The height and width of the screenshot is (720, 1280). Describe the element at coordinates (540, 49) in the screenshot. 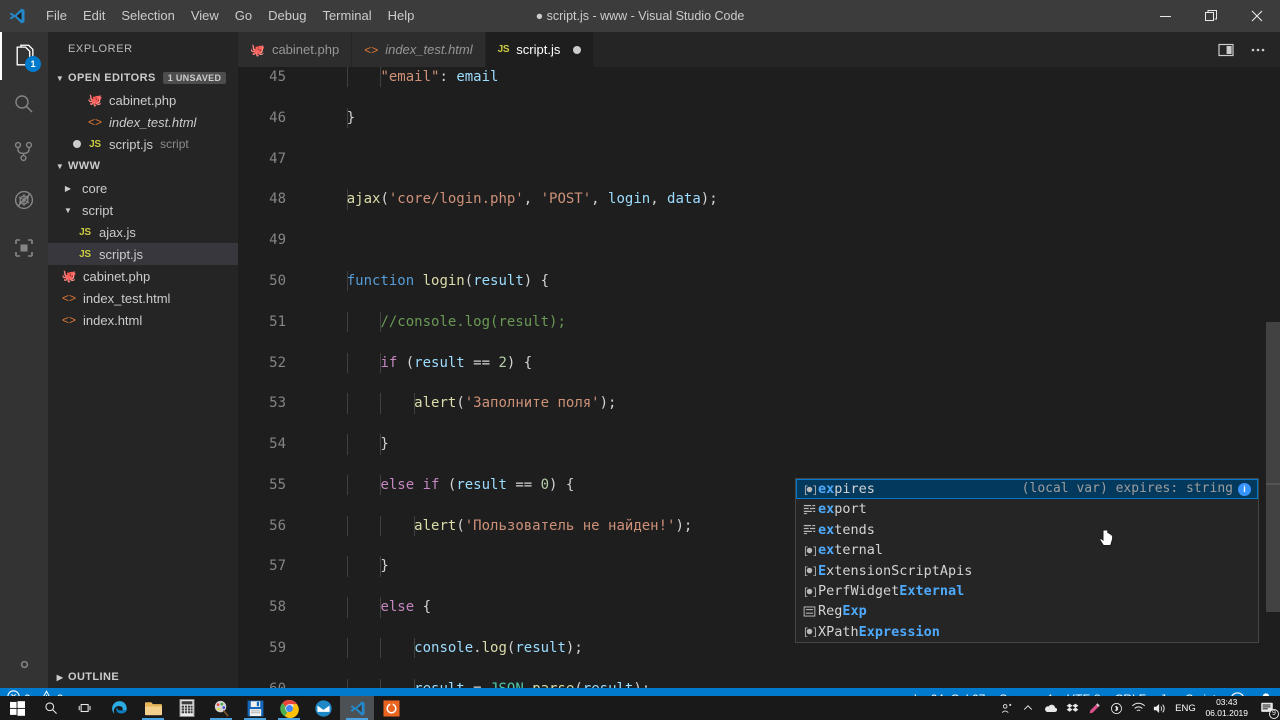

I see `tab-script-js: JS script.js` at that location.